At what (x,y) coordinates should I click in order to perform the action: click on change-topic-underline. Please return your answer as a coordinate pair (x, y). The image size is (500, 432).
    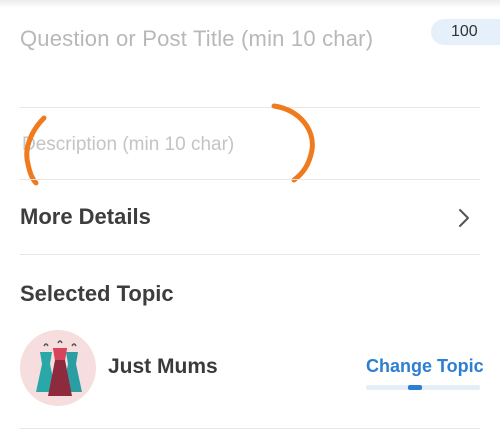
    Looking at the image, I should click on (423, 387).